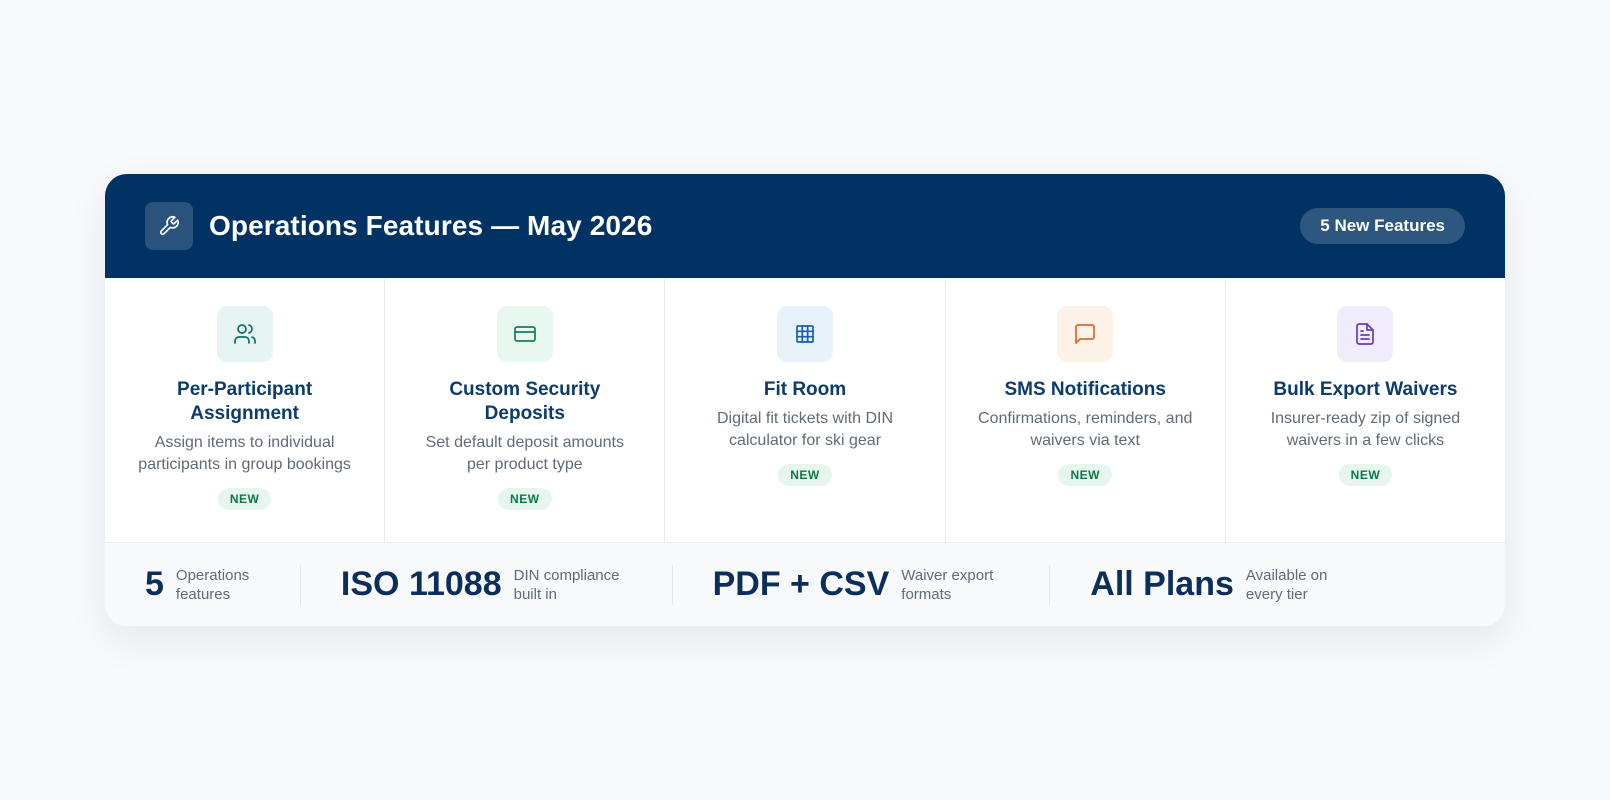  What do you see at coordinates (154, 584) in the screenshot?
I see `stat-value: 5` at bounding box center [154, 584].